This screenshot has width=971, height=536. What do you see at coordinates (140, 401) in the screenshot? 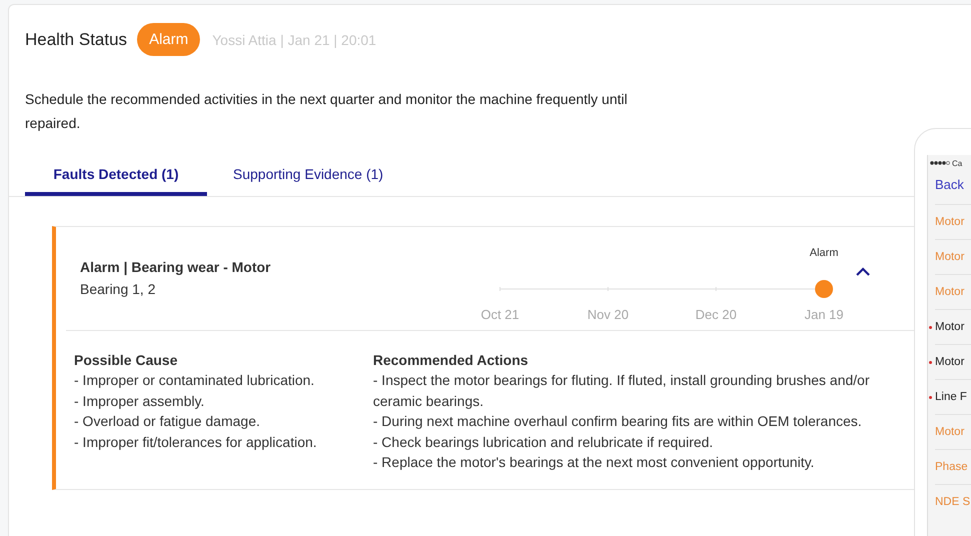
I see `section-line: - Improper assembly.` at bounding box center [140, 401].